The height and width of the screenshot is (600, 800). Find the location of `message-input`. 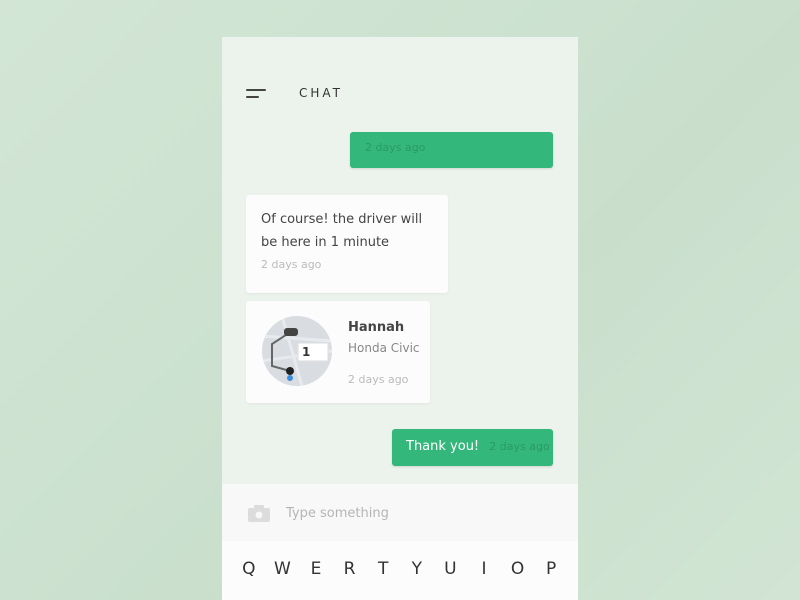

message-input is located at coordinates (421, 513).